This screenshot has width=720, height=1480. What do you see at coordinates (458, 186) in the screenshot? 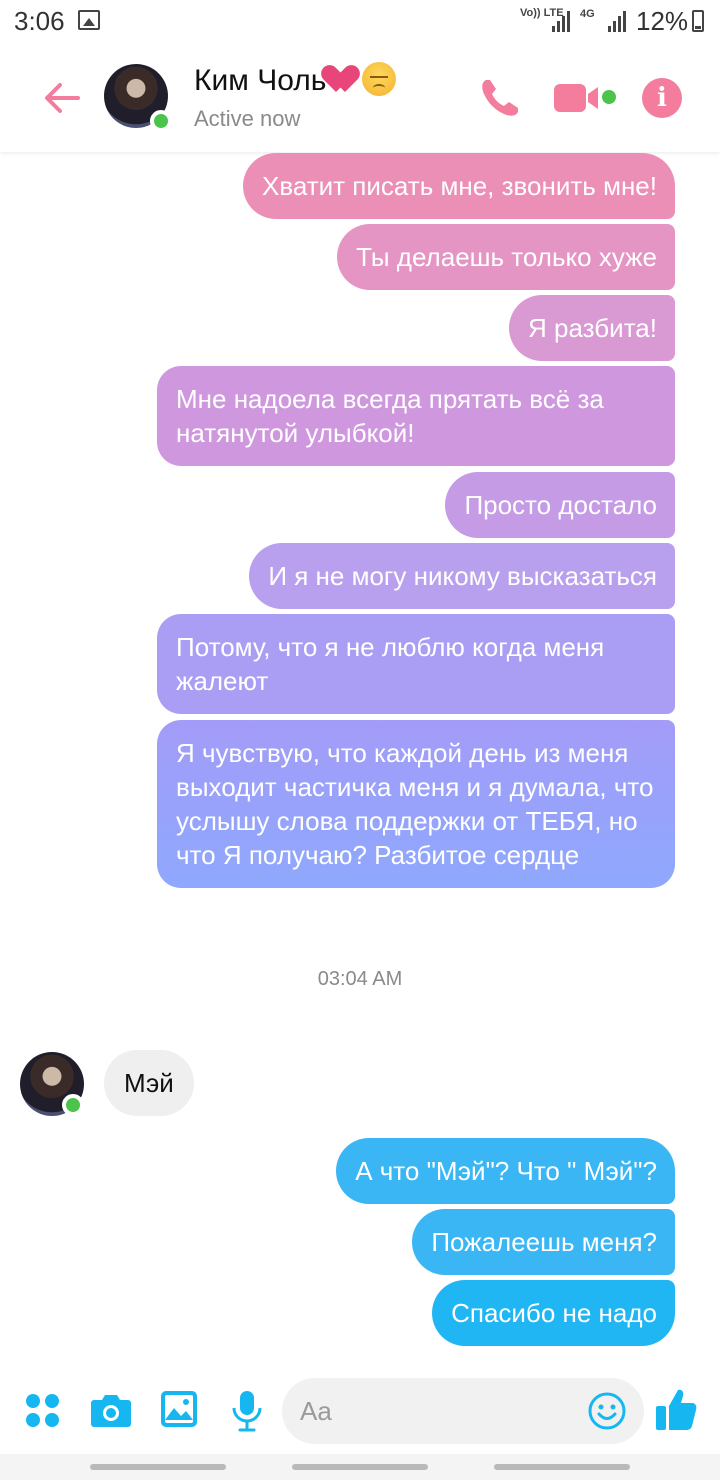
I see `sent-message: Хватит писать мне, звонить мне!` at bounding box center [458, 186].